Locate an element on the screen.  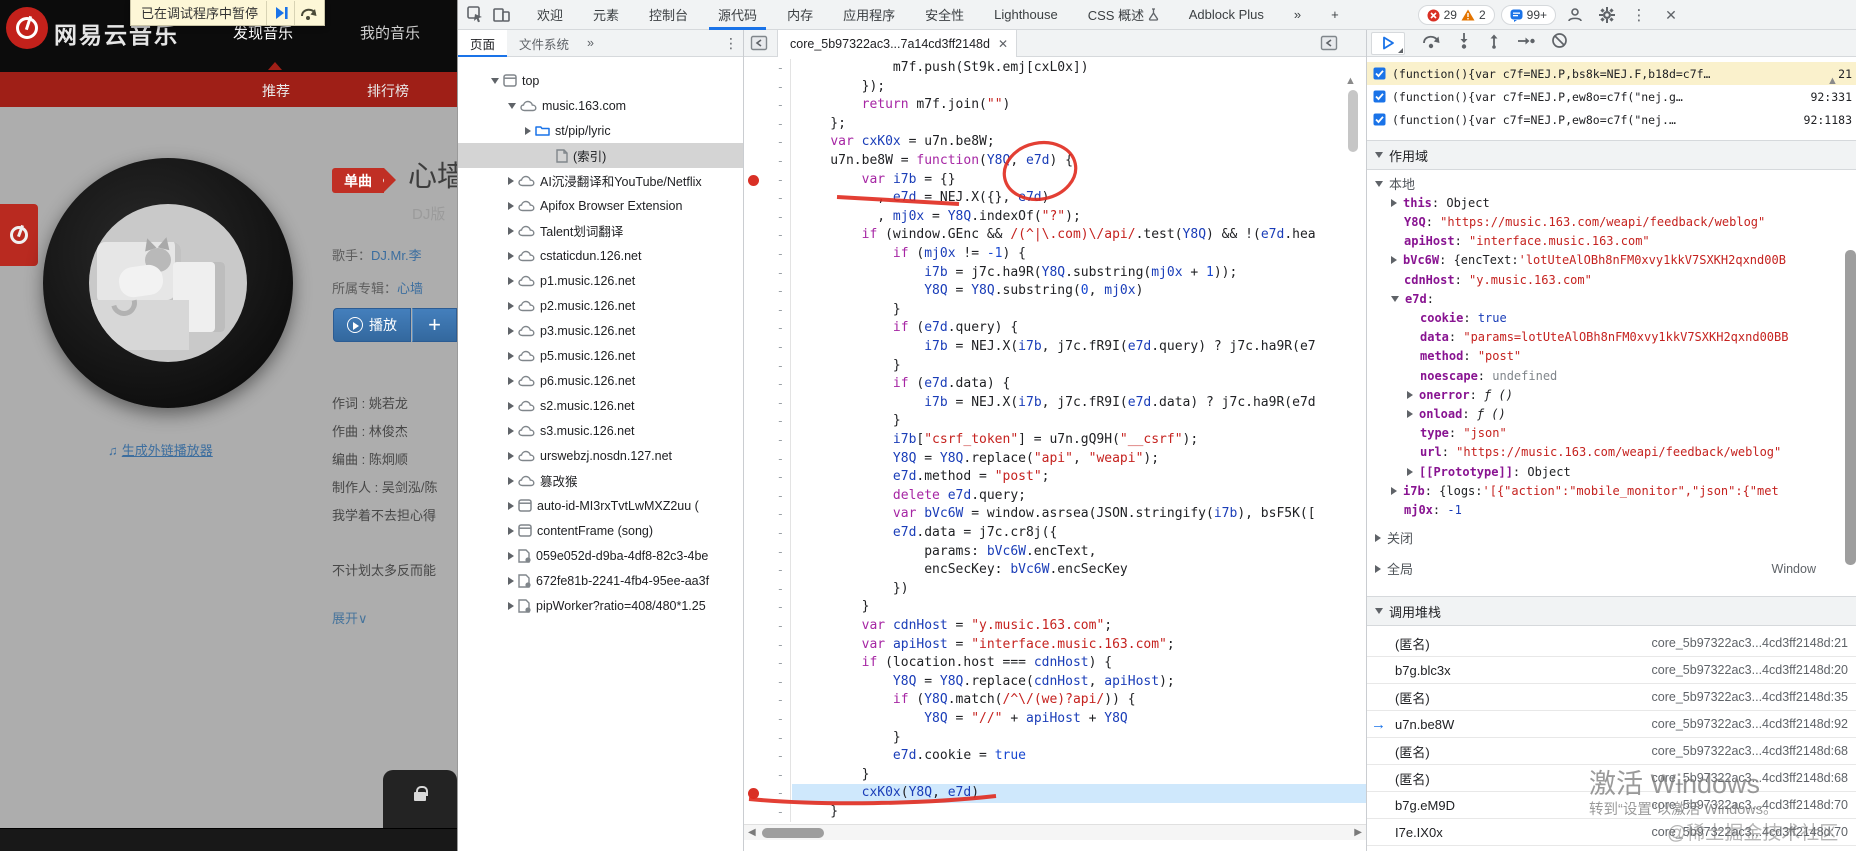
tree-item-p2.music.126.net: p2.music.126.net is located at coordinates (600, 305).